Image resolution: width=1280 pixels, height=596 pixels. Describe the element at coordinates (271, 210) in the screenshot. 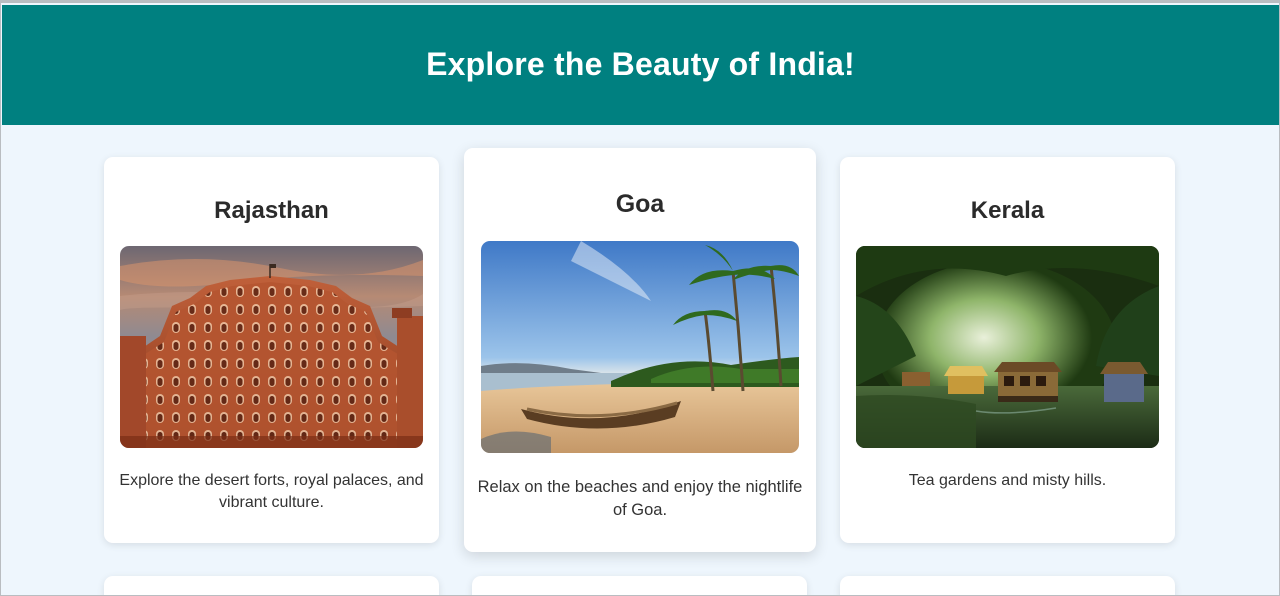

I see `destination-title: Rajasthan` at that location.